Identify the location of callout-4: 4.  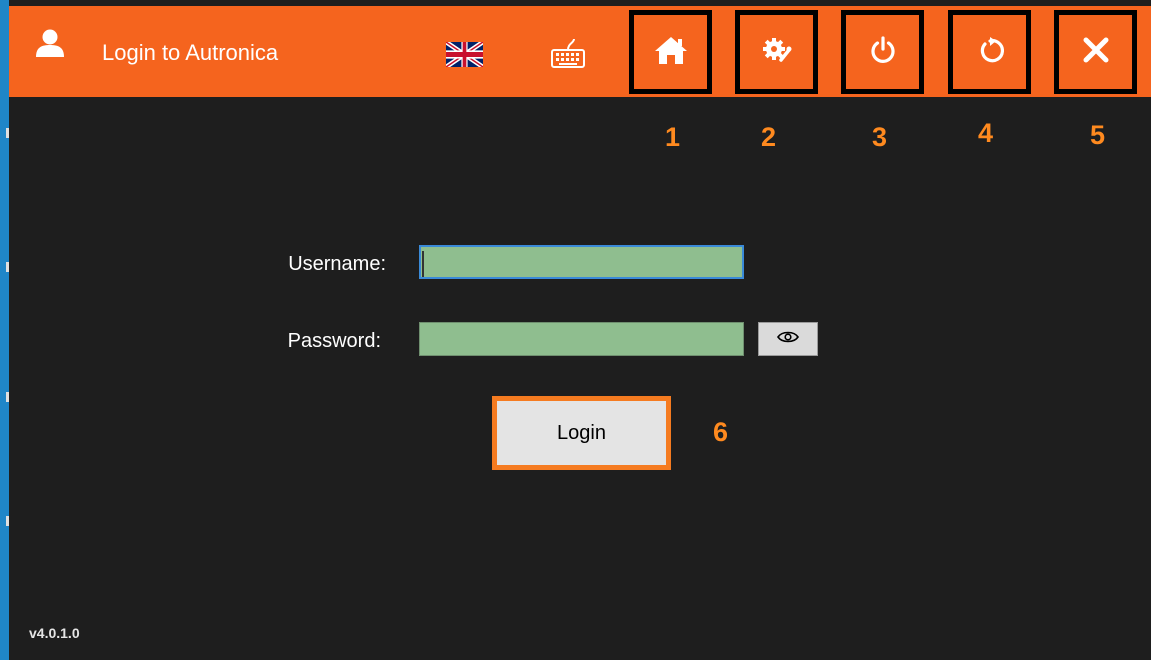
(986, 133).